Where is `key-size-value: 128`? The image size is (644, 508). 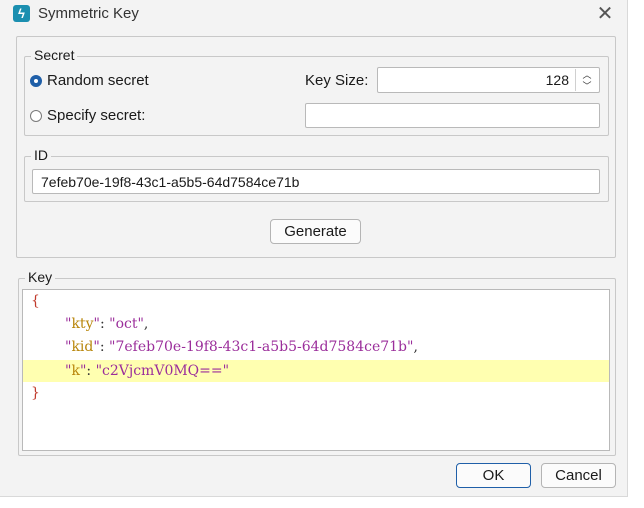 key-size-value: 128 is located at coordinates (557, 80).